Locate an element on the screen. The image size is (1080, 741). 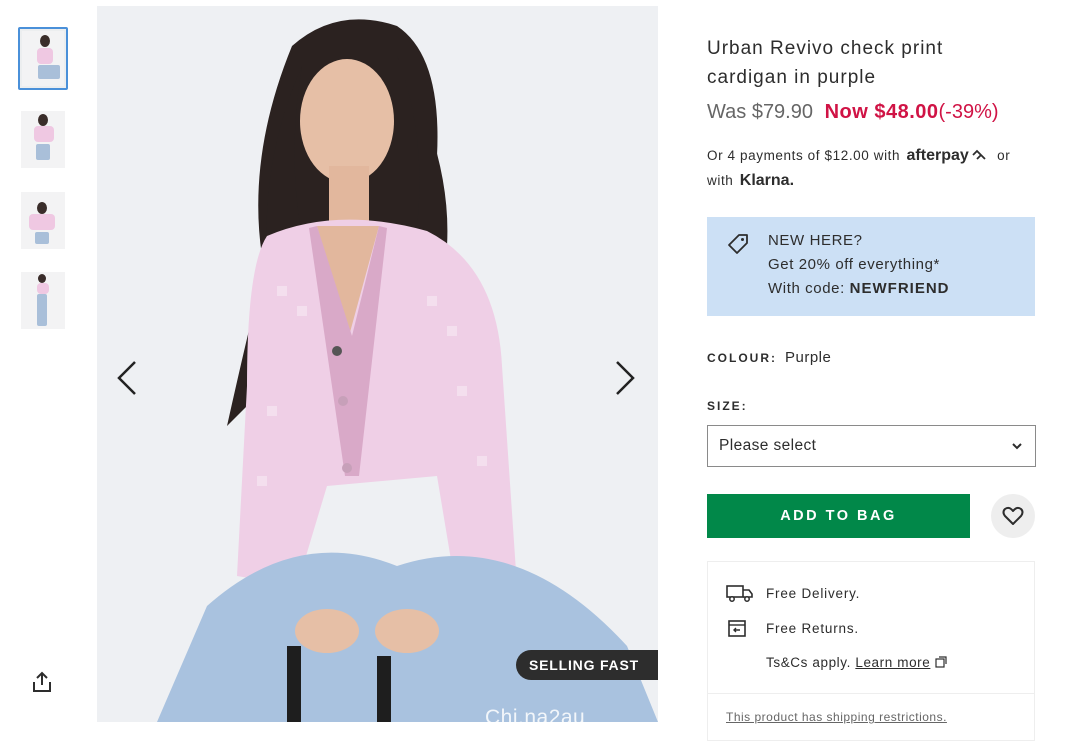
returns-icon is located at coordinates (740, 628).